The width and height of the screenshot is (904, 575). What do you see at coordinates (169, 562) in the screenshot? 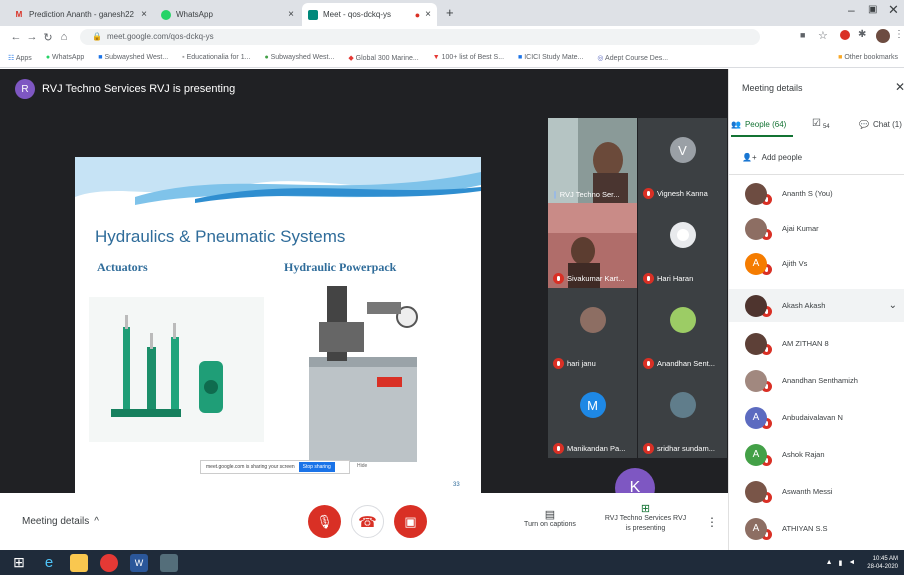
I see `paint-icon` at bounding box center [169, 562].